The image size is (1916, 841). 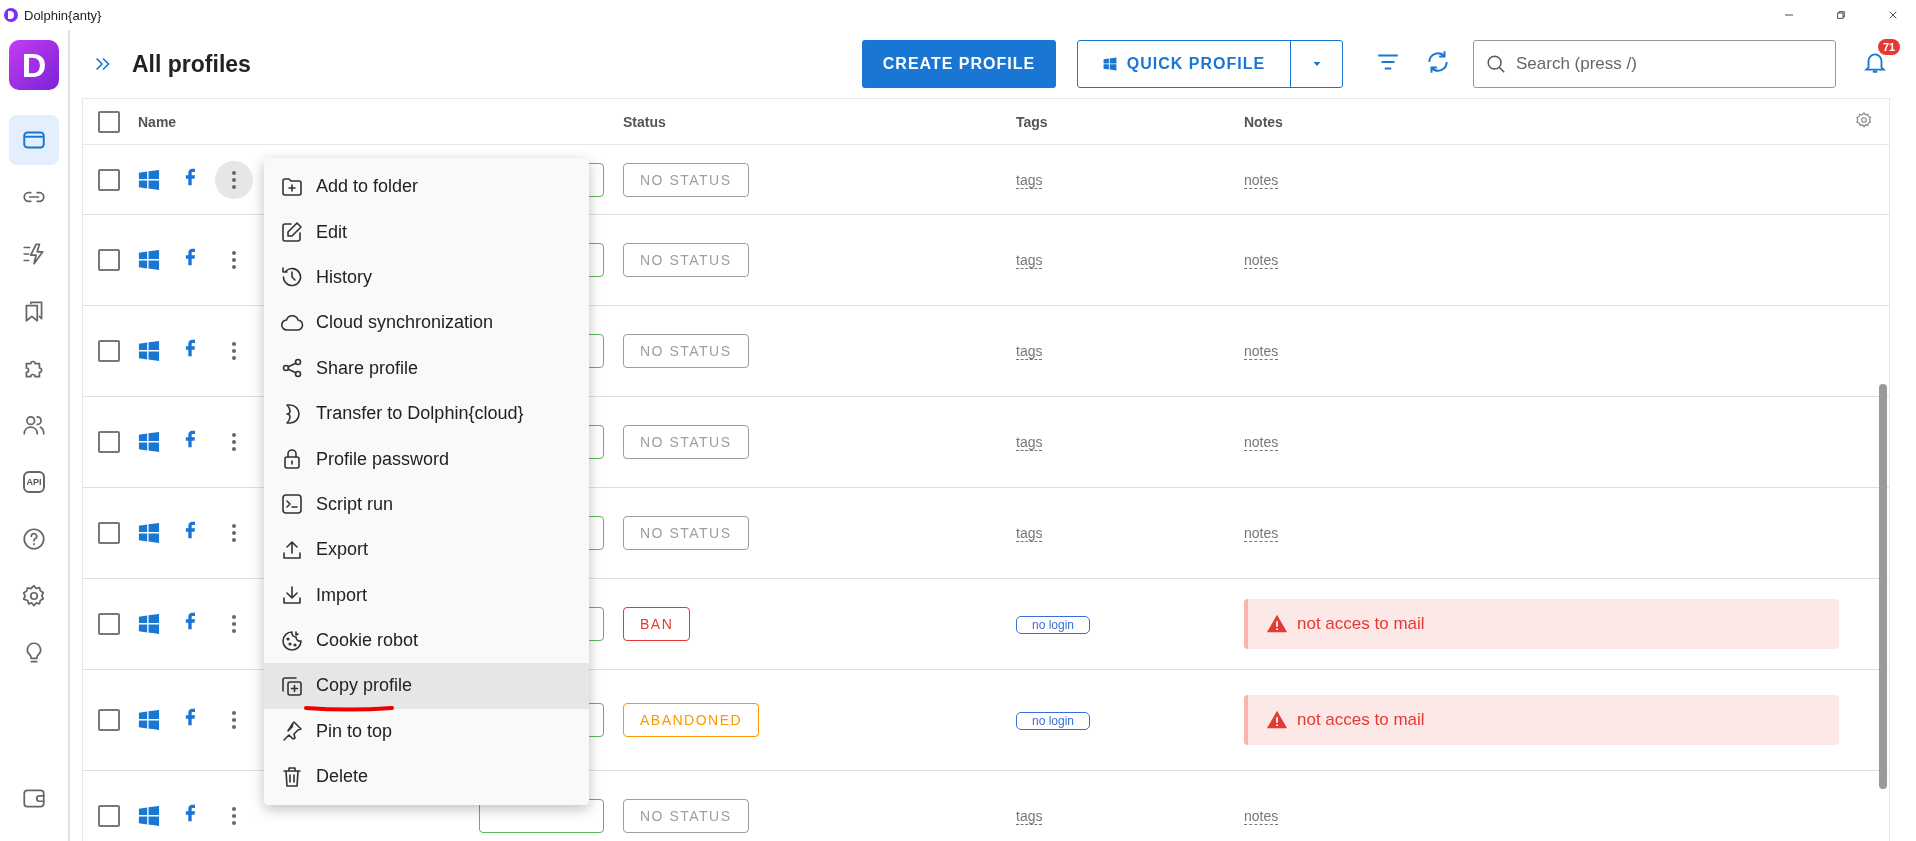 What do you see at coordinates (426, 731) in the screenshot?
I see `menu-item: Pin to top` at bounding box center [426, 731].